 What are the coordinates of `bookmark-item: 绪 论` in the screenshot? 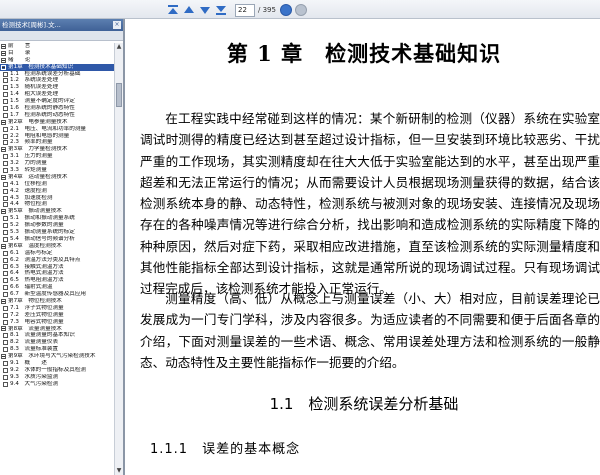 It's located at (57, 60).